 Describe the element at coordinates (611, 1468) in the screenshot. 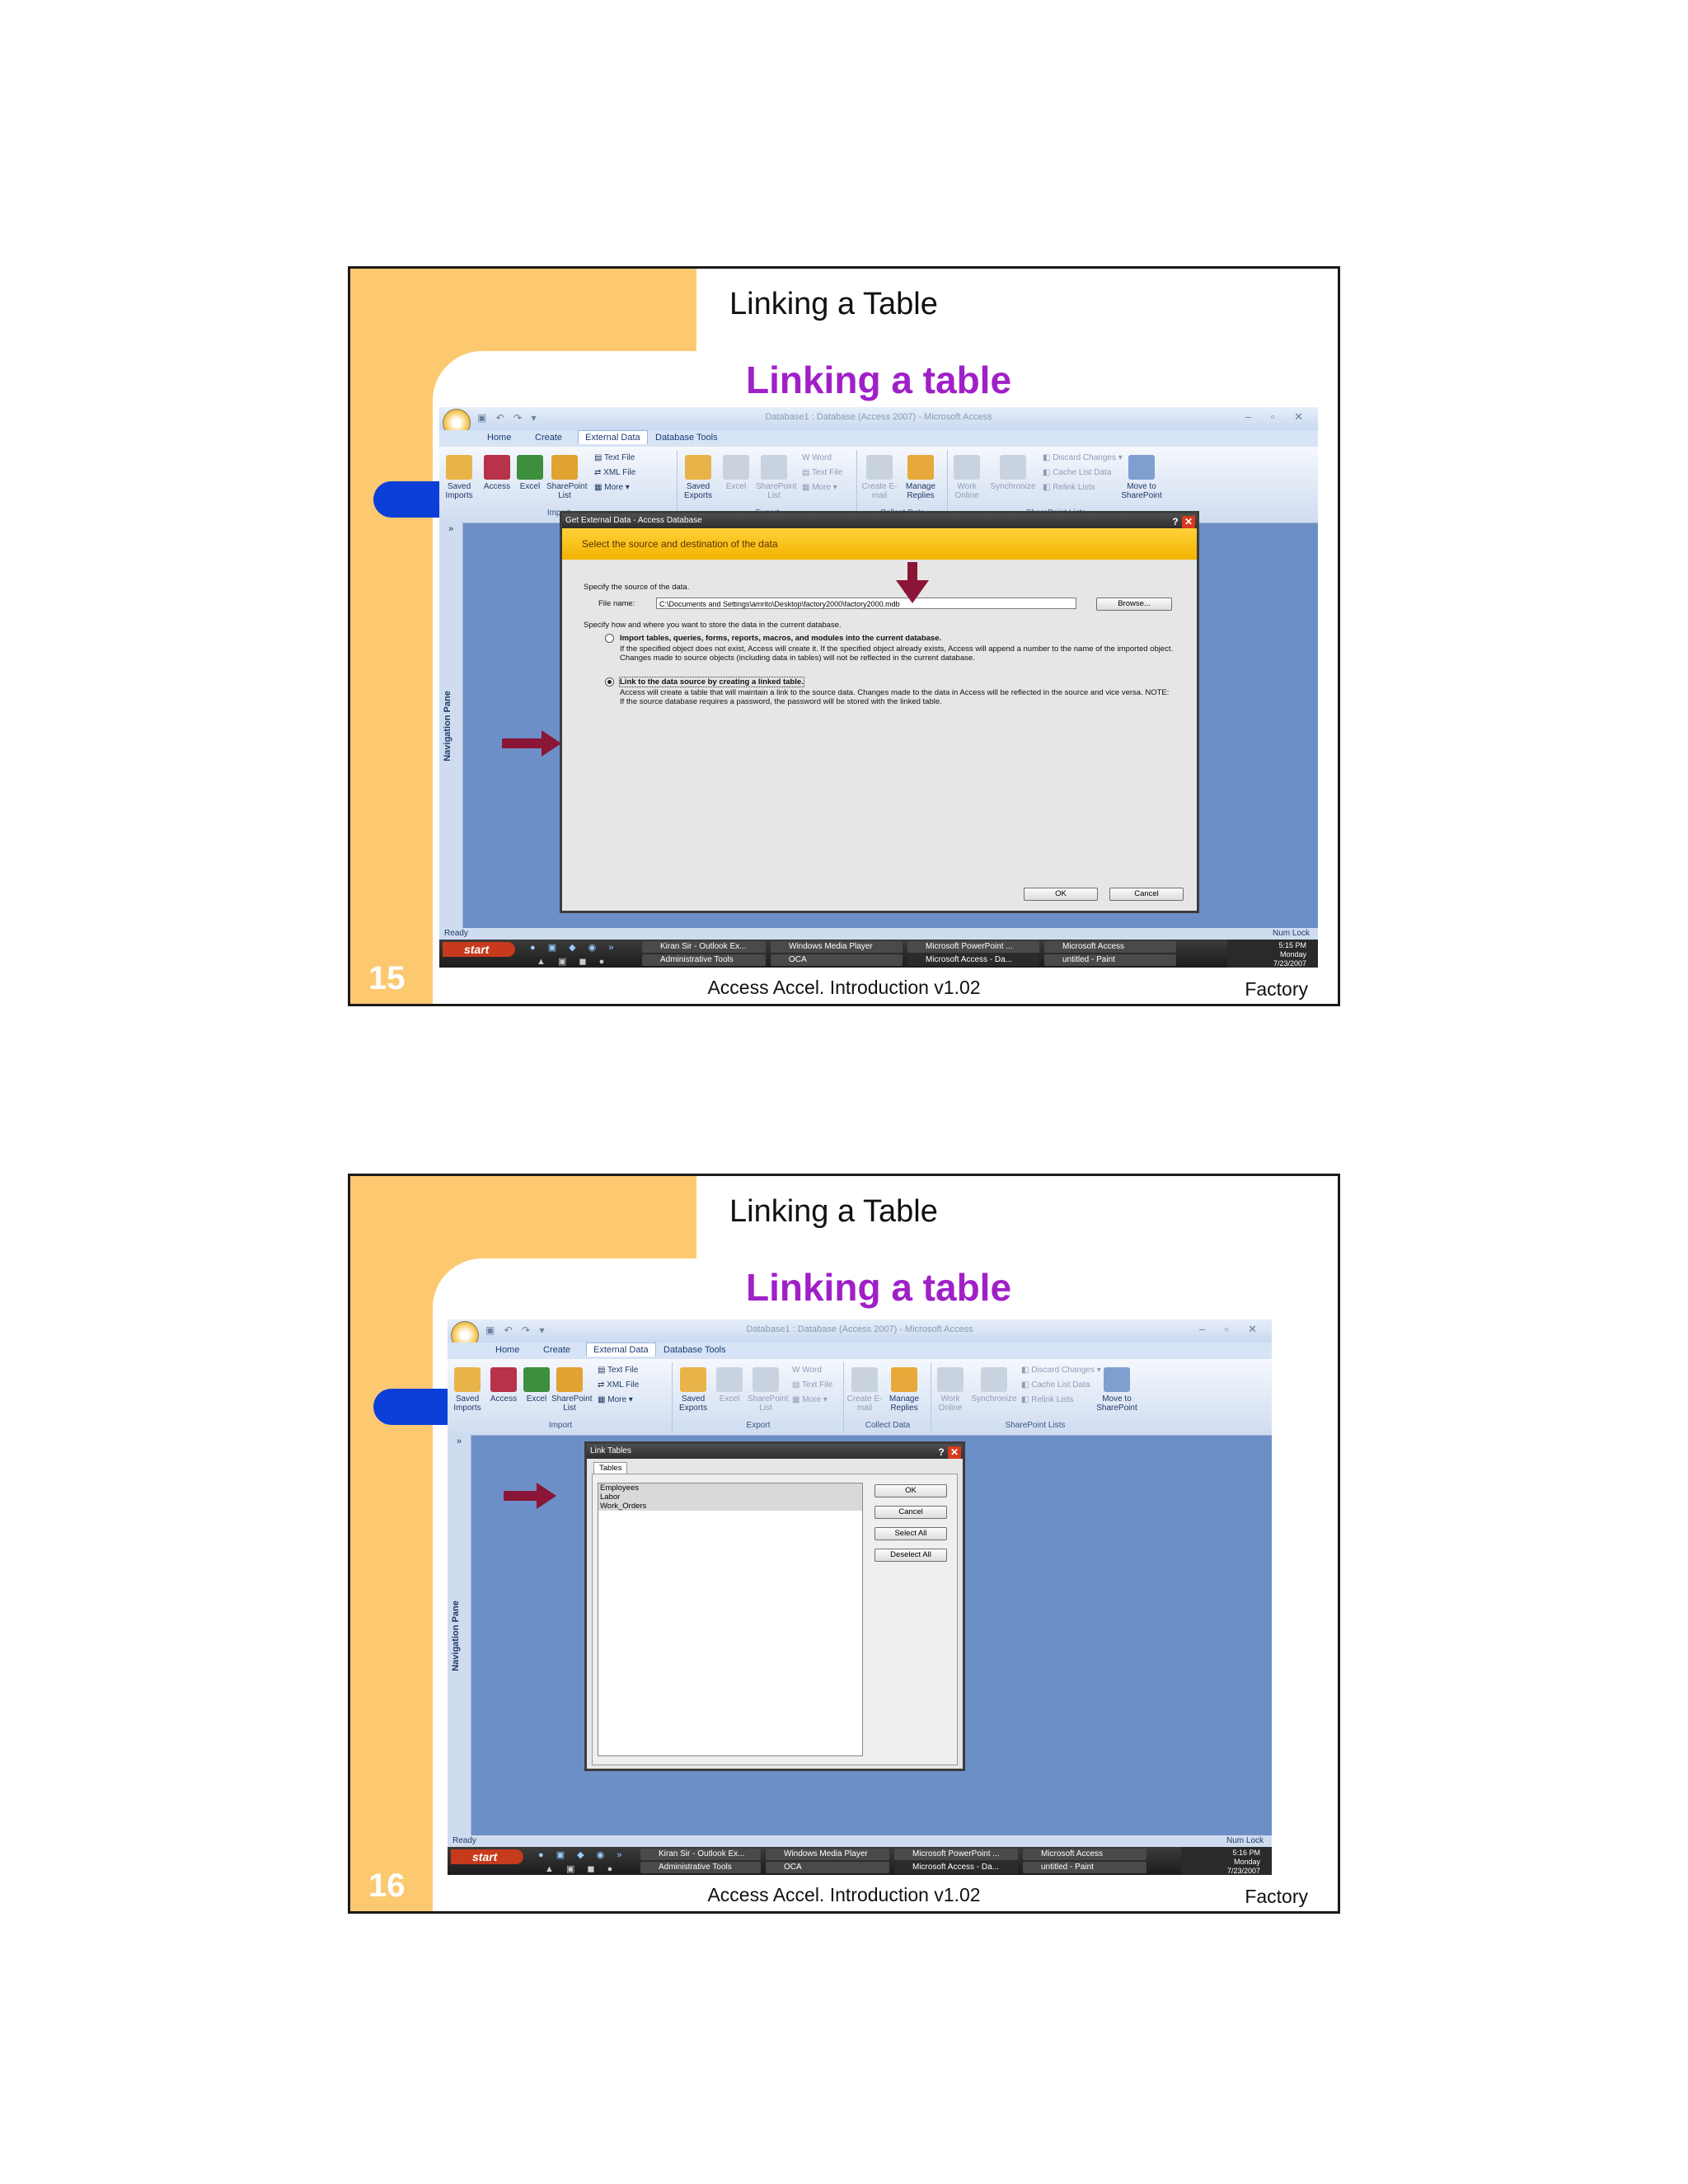

I see `tab-tables: Tables` at that location.